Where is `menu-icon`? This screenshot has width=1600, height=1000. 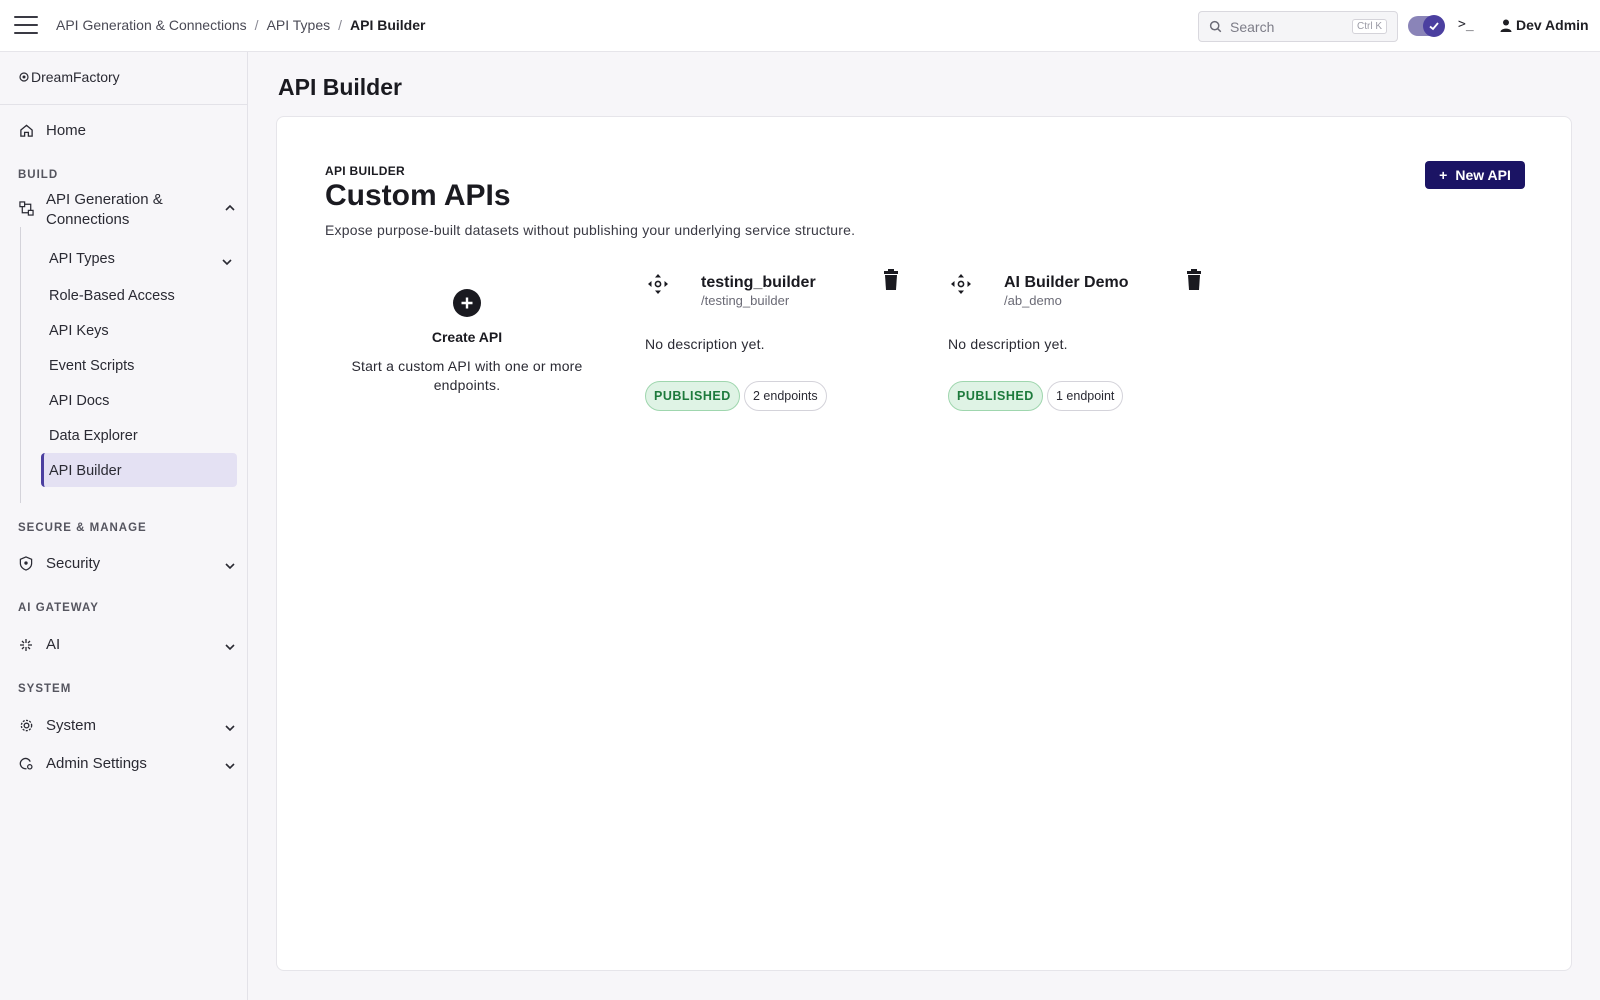
menu-icon is located at coordinates (26, 26).